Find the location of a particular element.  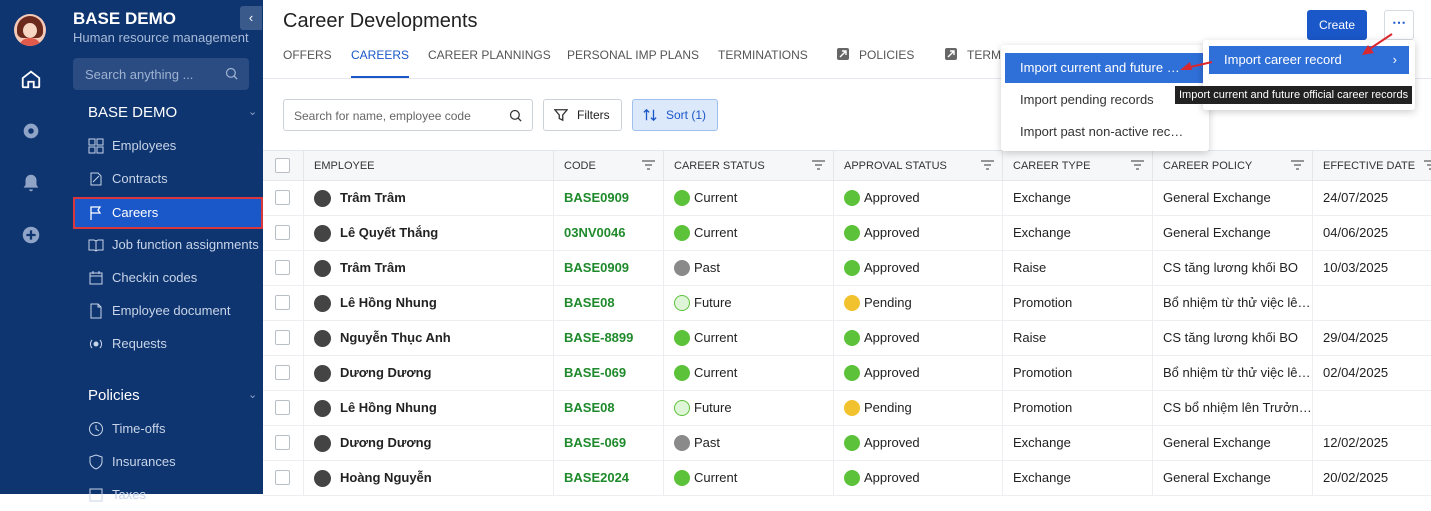

cell-employee: Lê Quyết Thắng is located at coordinates (428, 233).